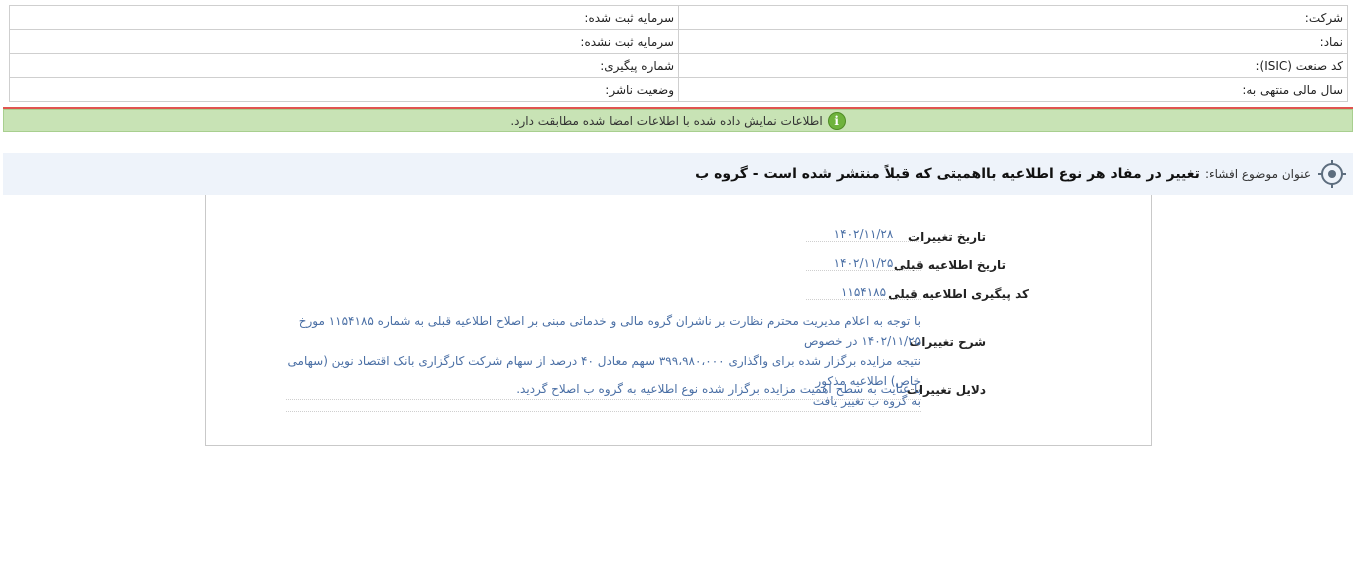 The width and height of the screenshot is (1357, 572). Describe the element at coordinates (1331, 41) in the screenshot. I see `symbol-label: نماد:` at that location.